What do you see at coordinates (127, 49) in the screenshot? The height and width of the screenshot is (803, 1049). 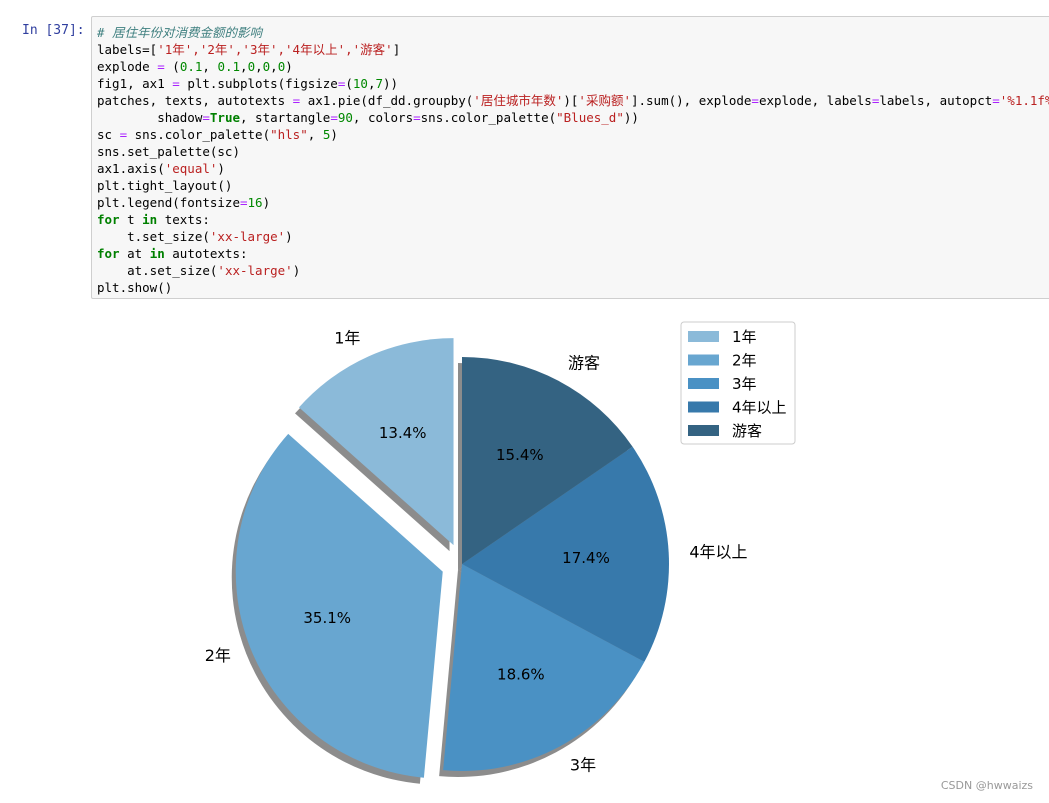 I see `code-token: labels=[` at bounding box center [127, 49].